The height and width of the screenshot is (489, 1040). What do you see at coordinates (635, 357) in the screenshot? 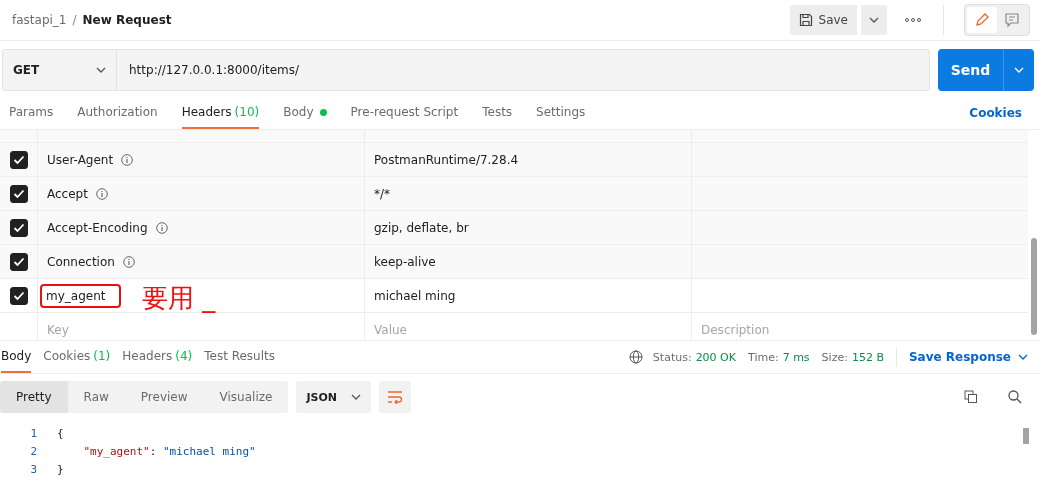
I see `globe-icon` at bounding box center [635, 357].